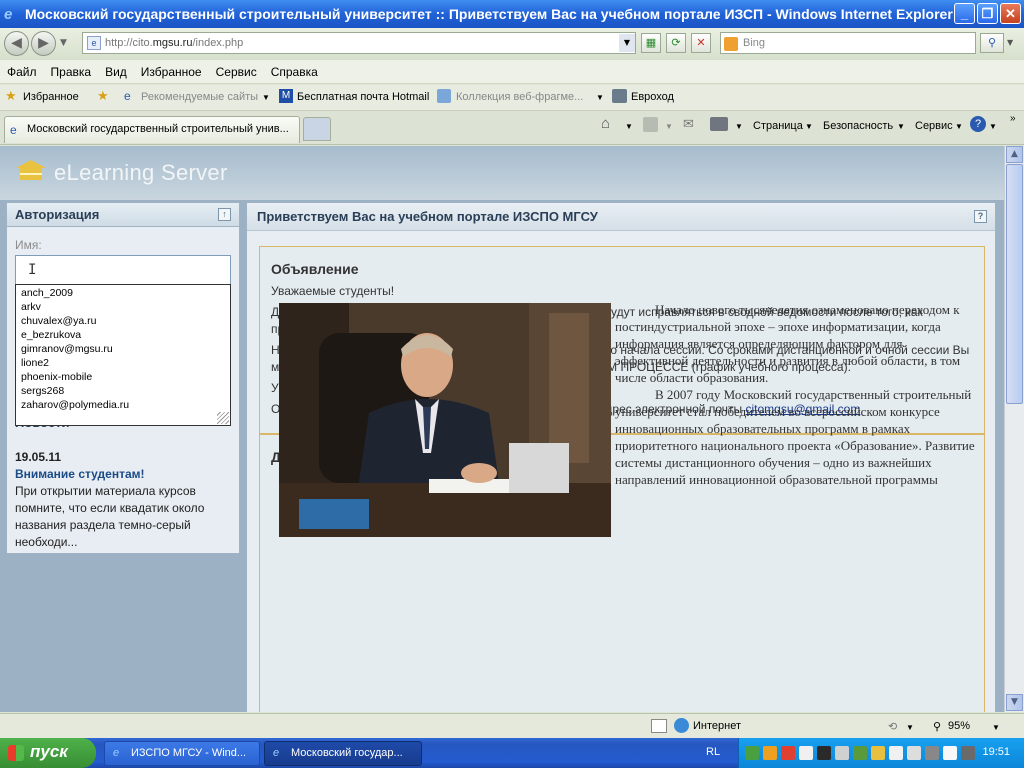 This screenshot has height=768, width=1024. I want to click on print-icon, so click(719, 124).